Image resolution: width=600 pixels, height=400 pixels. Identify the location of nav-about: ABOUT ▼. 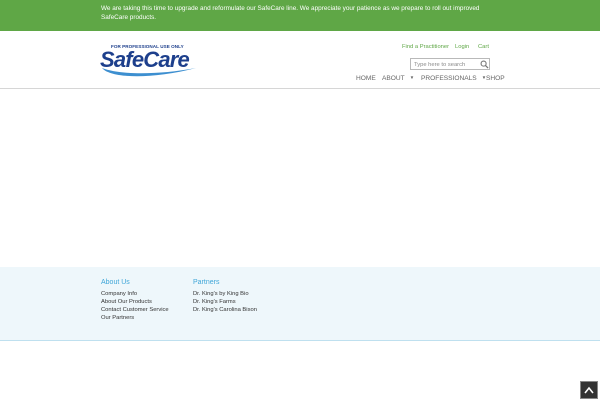
(398, 78).